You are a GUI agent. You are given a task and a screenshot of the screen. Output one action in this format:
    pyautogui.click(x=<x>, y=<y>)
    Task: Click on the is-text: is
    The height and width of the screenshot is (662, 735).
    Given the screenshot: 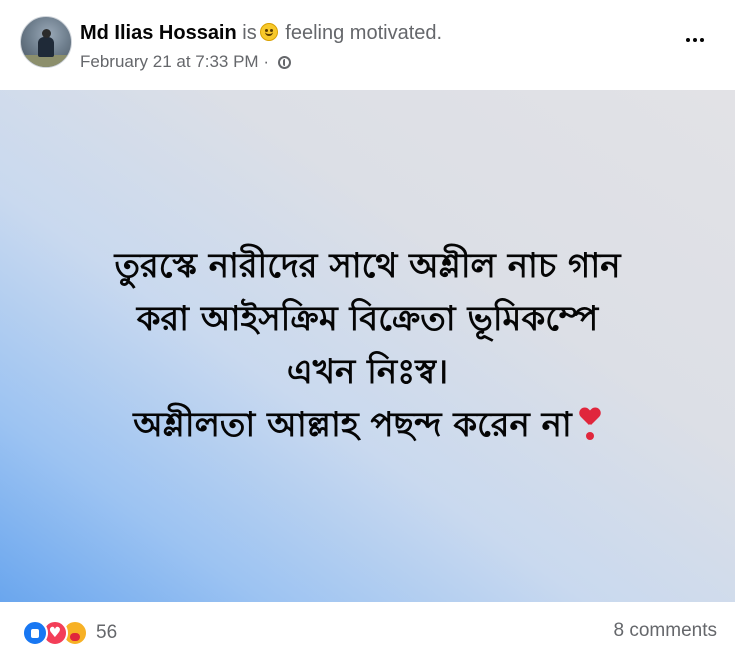 What is the action you would take?
    pyautogui.click(x=249, y=33)
    